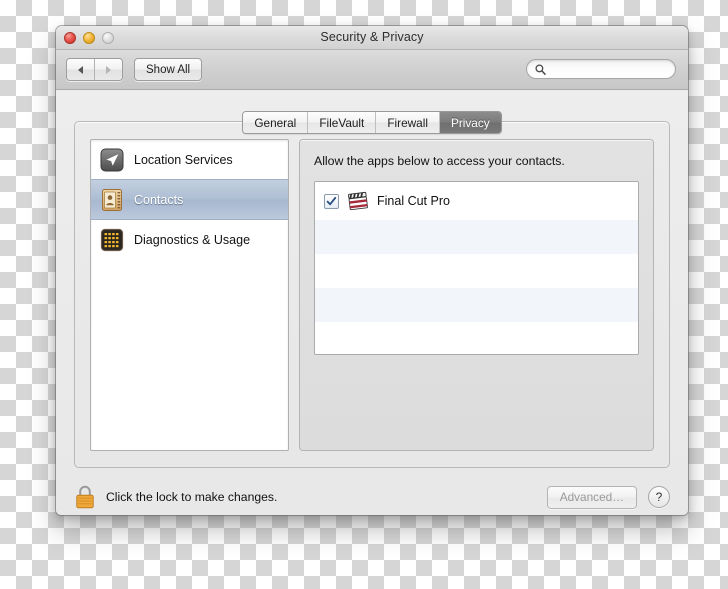 The image size is (728, 589). I want to click on tab-general-label: General, so click(275, 122).